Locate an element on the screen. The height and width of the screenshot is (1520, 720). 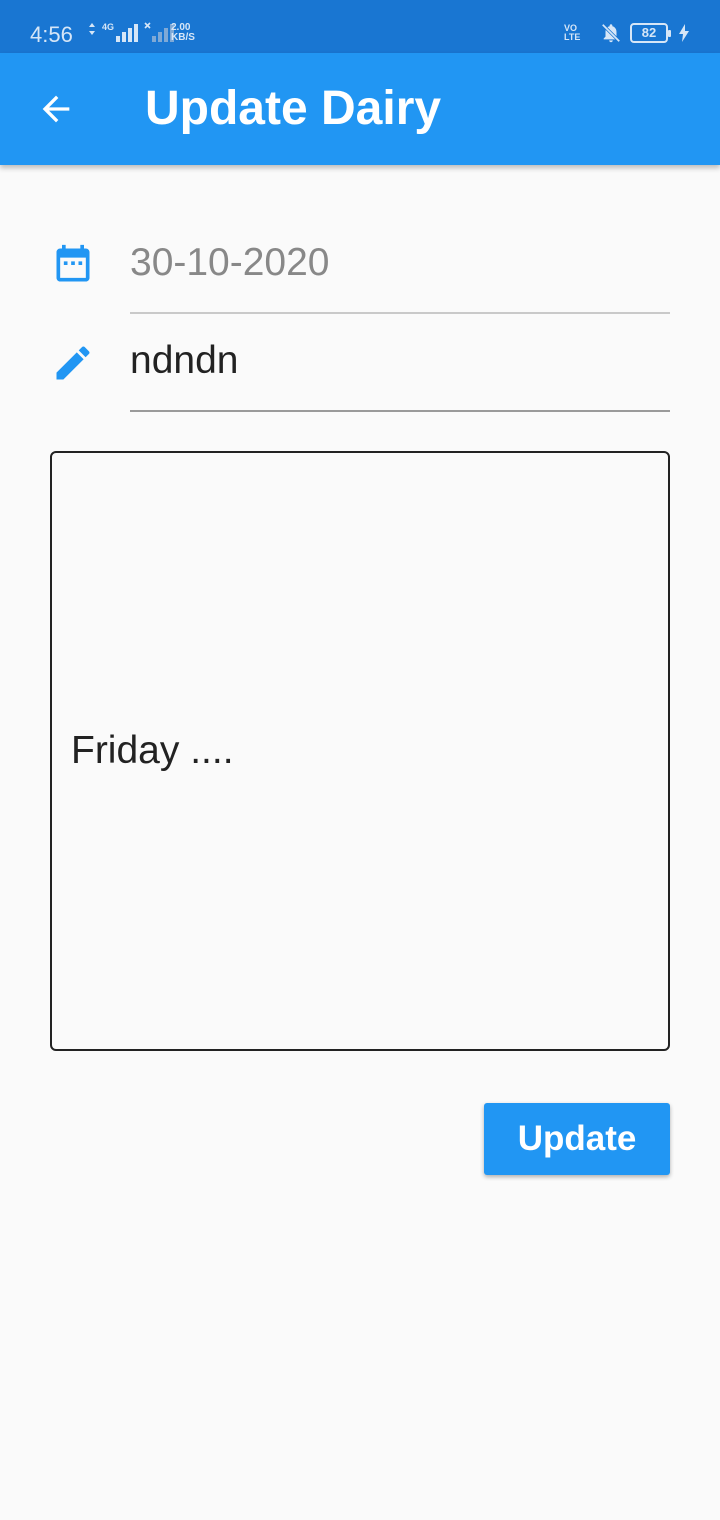
battery-icon: 82 is located at coordinates (650, 33).